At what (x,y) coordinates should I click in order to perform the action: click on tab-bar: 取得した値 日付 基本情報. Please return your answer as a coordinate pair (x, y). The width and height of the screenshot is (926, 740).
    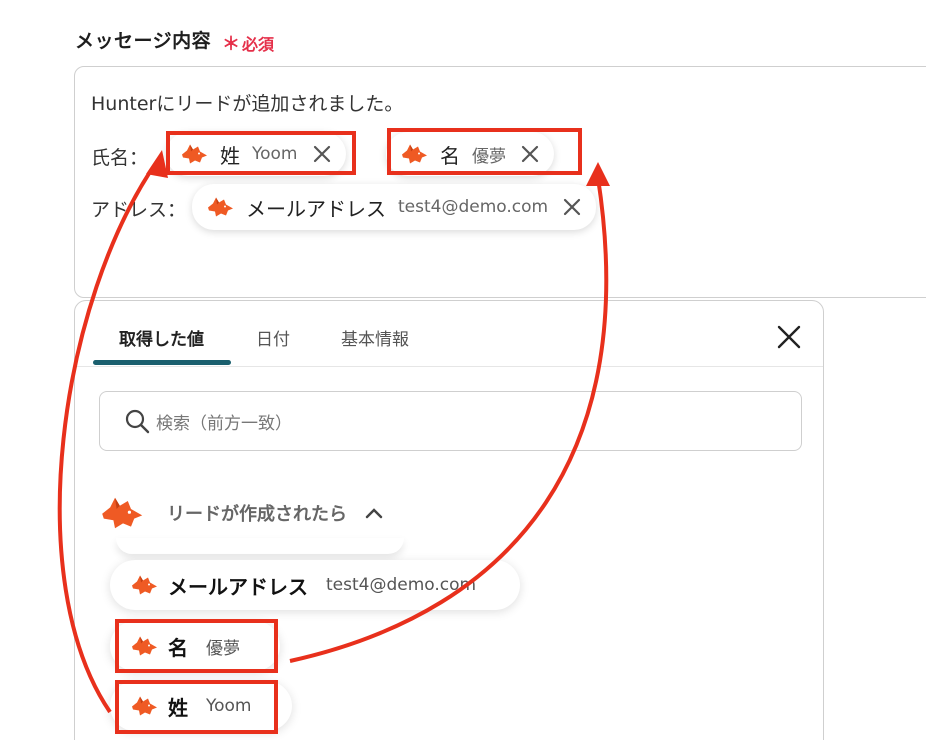
    Looking at the image, I should click on (449, 334).